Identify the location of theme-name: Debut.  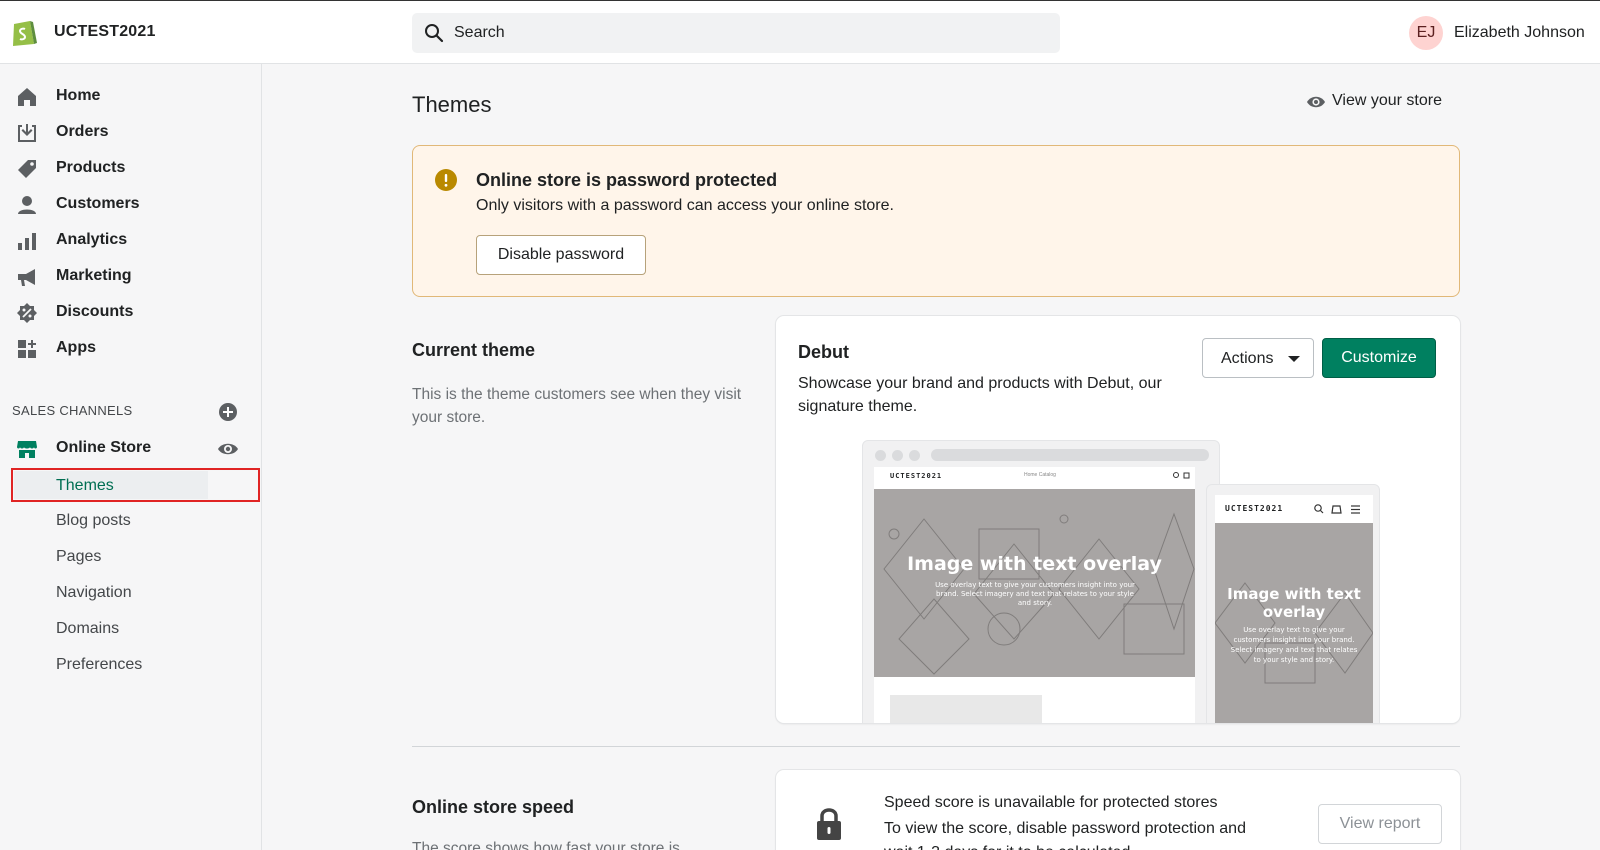
(823, 352).